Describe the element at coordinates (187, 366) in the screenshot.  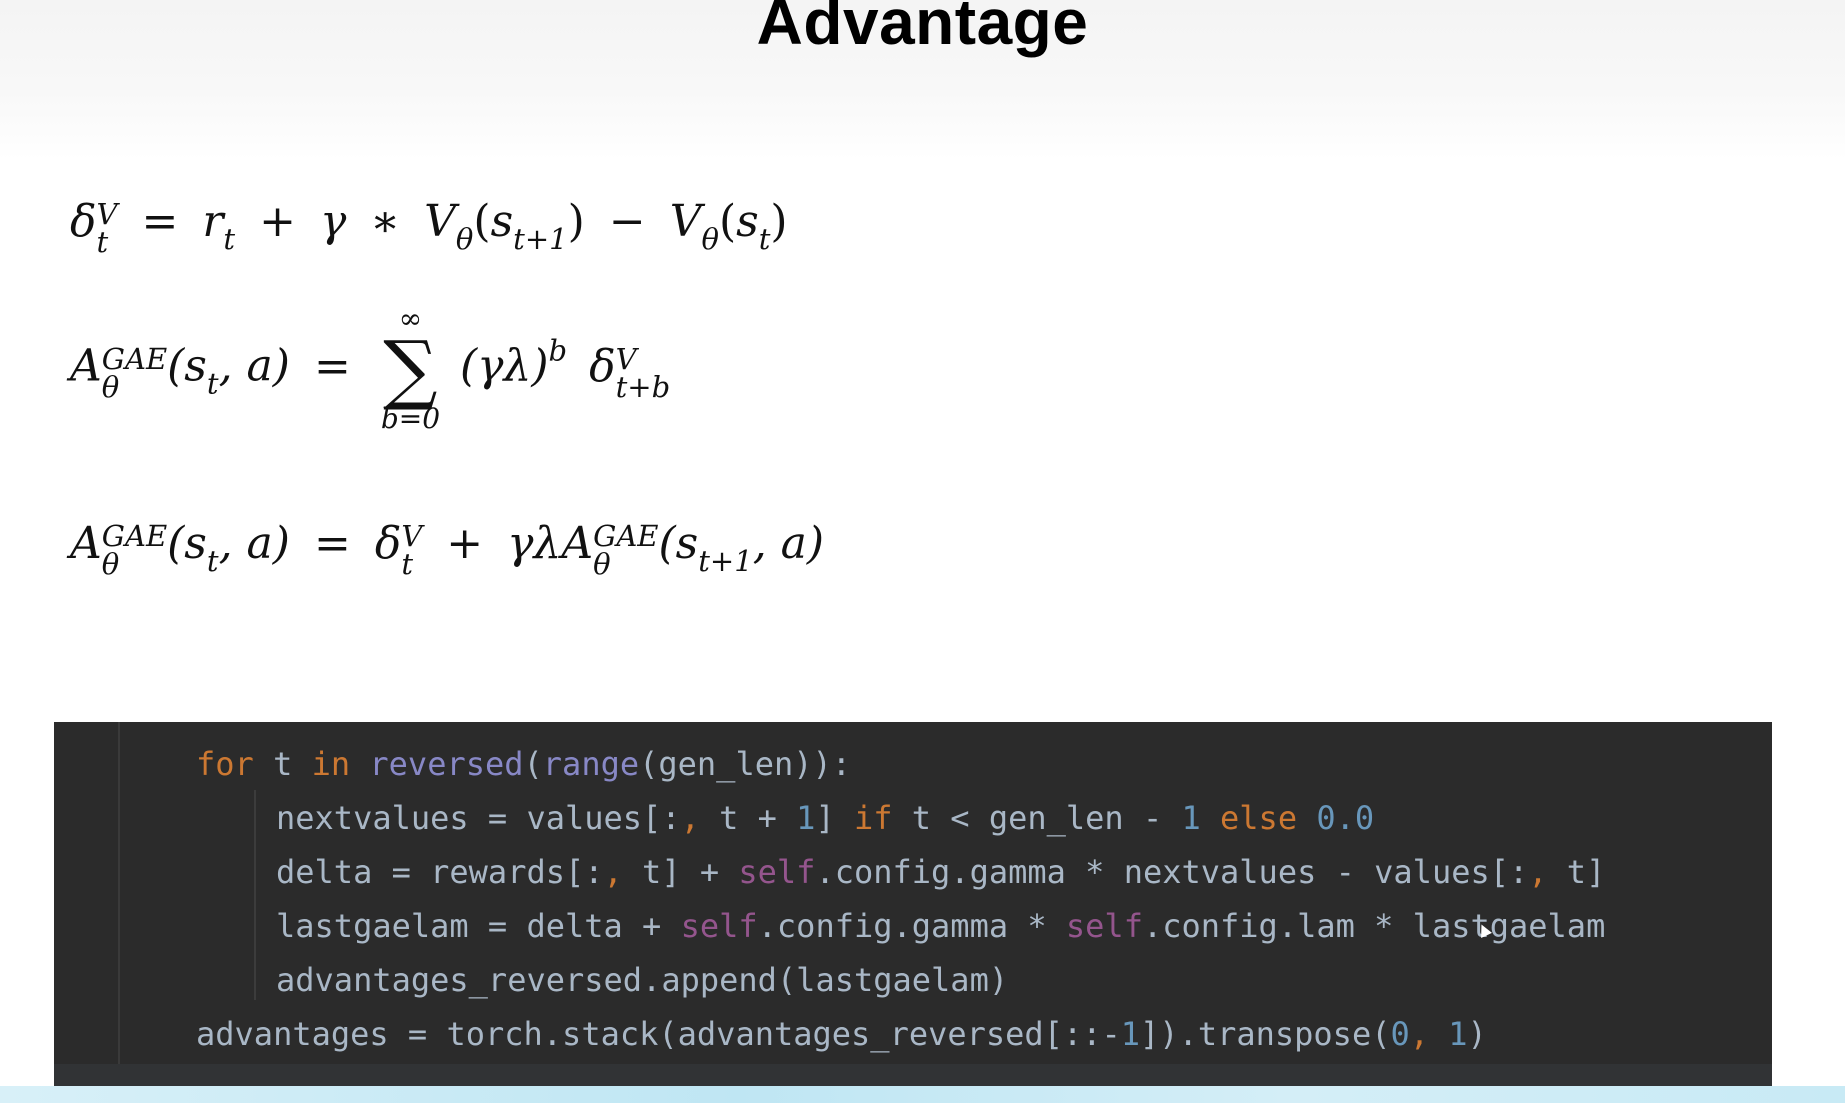
I see `eq2-args: (s` at that location.